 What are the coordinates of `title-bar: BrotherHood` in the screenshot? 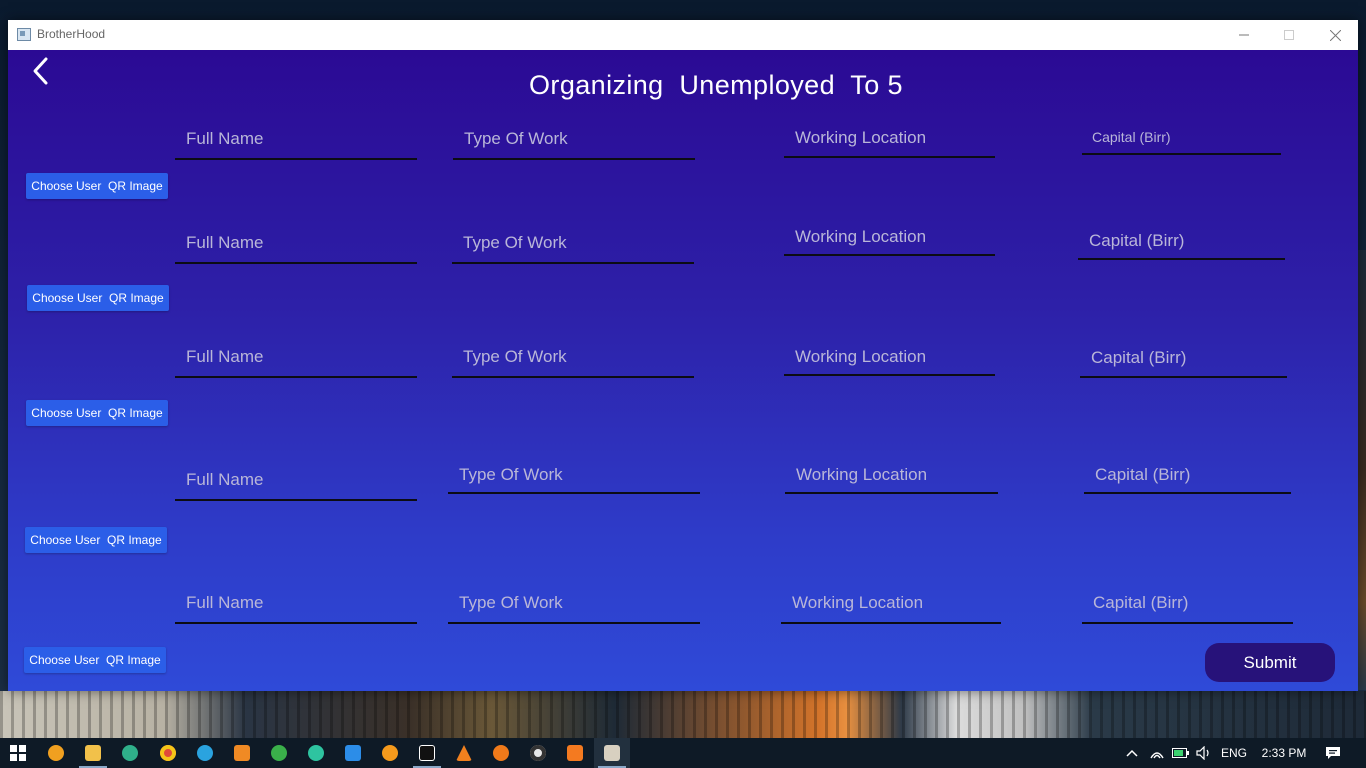 It's located at (683, 35).